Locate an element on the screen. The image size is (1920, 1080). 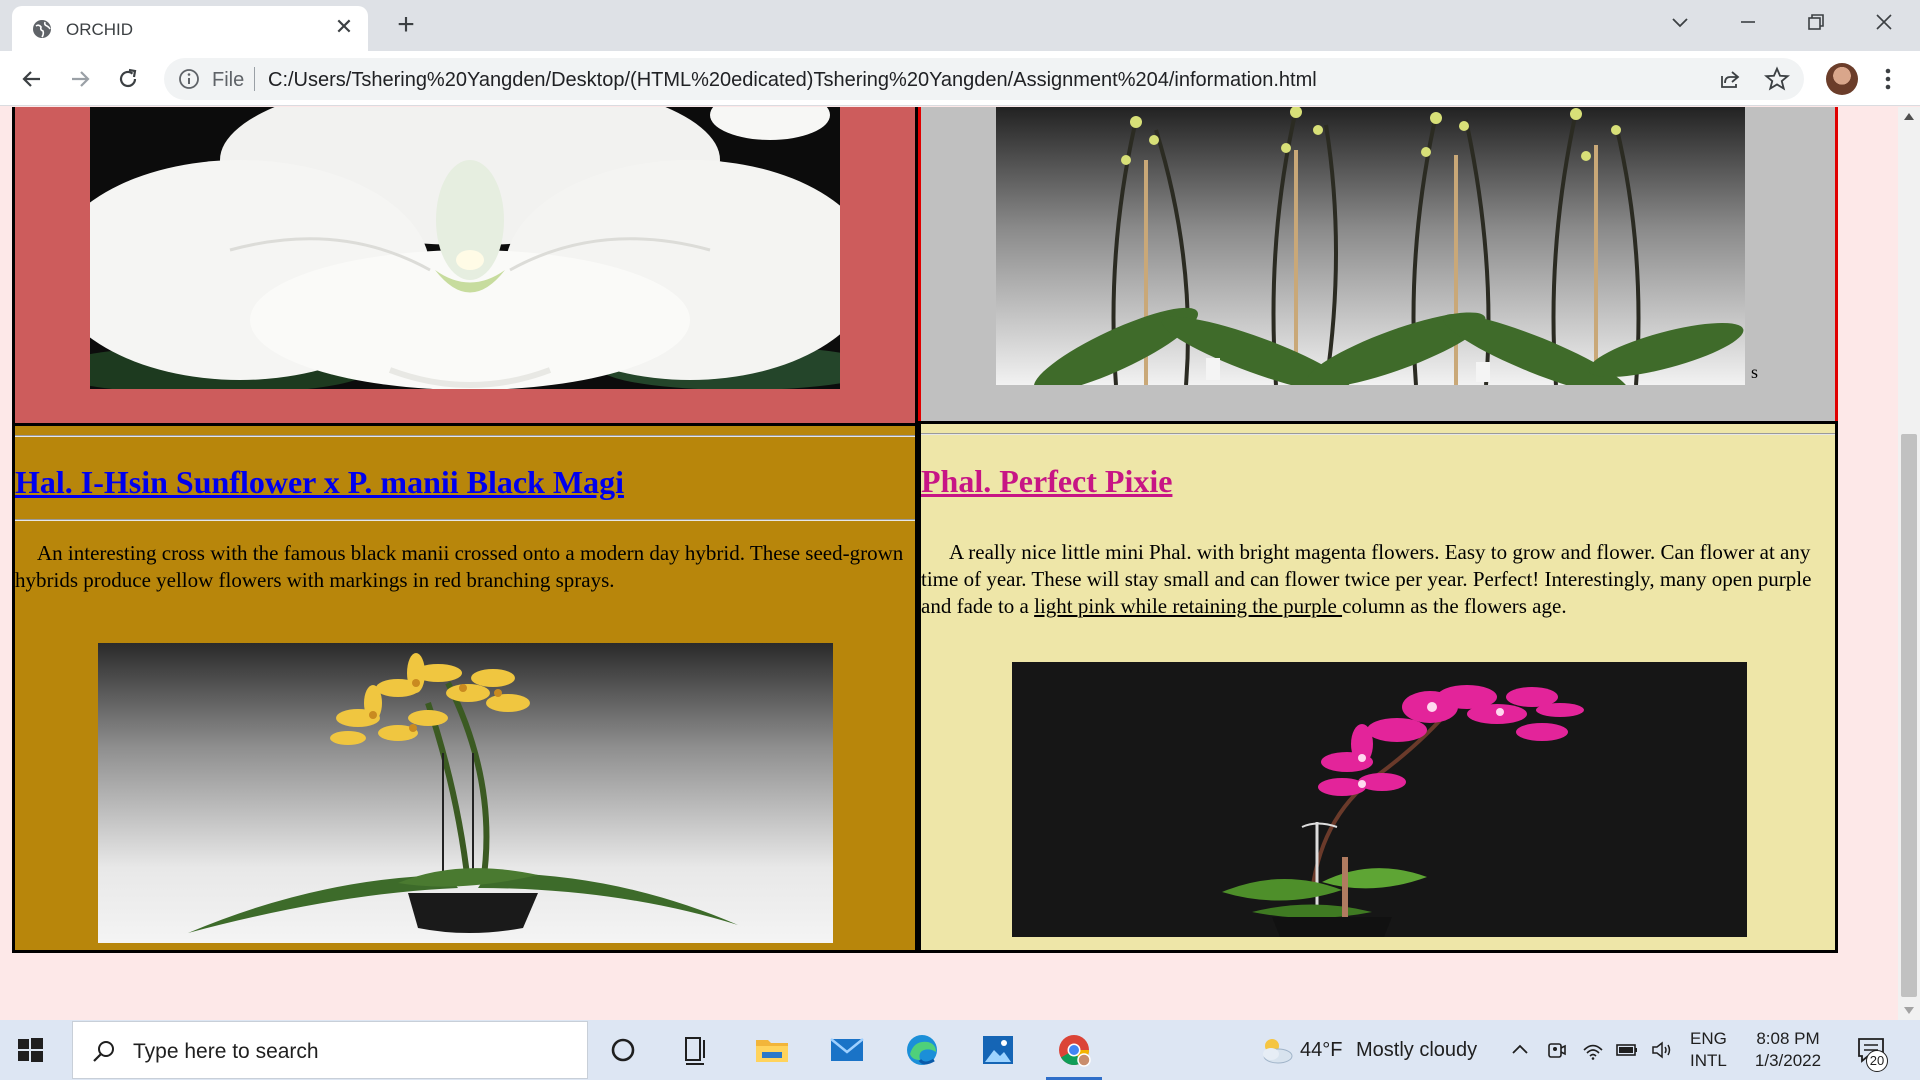
file-explorer-icon is located at coordinates (772, 1050).